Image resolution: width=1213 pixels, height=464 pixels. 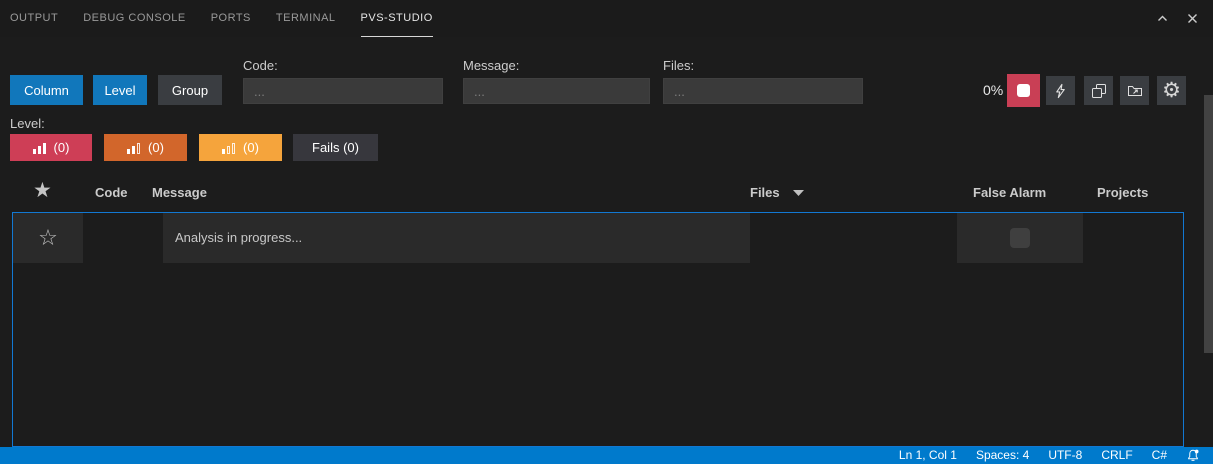 I want to click on star-outline-icon: ☆, so click(x=48, y=238).